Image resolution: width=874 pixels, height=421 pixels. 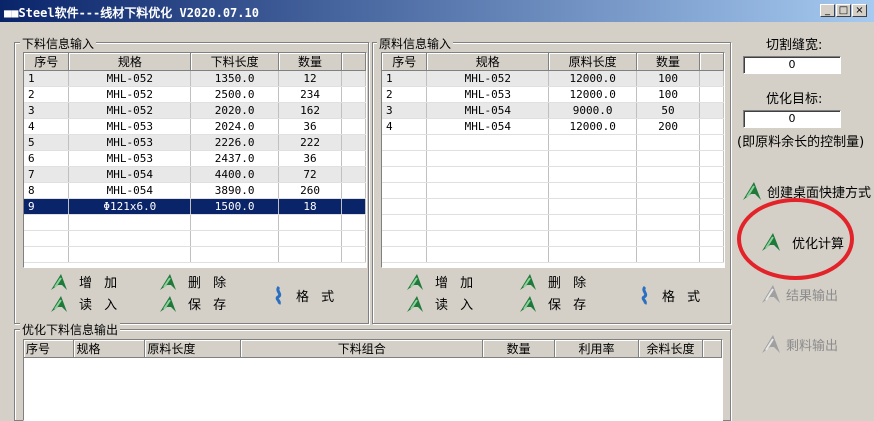 What do you see at coordinates (47, 94) in the screenshot?
I see `cell-index: 2` at bounding box center [47, 94].